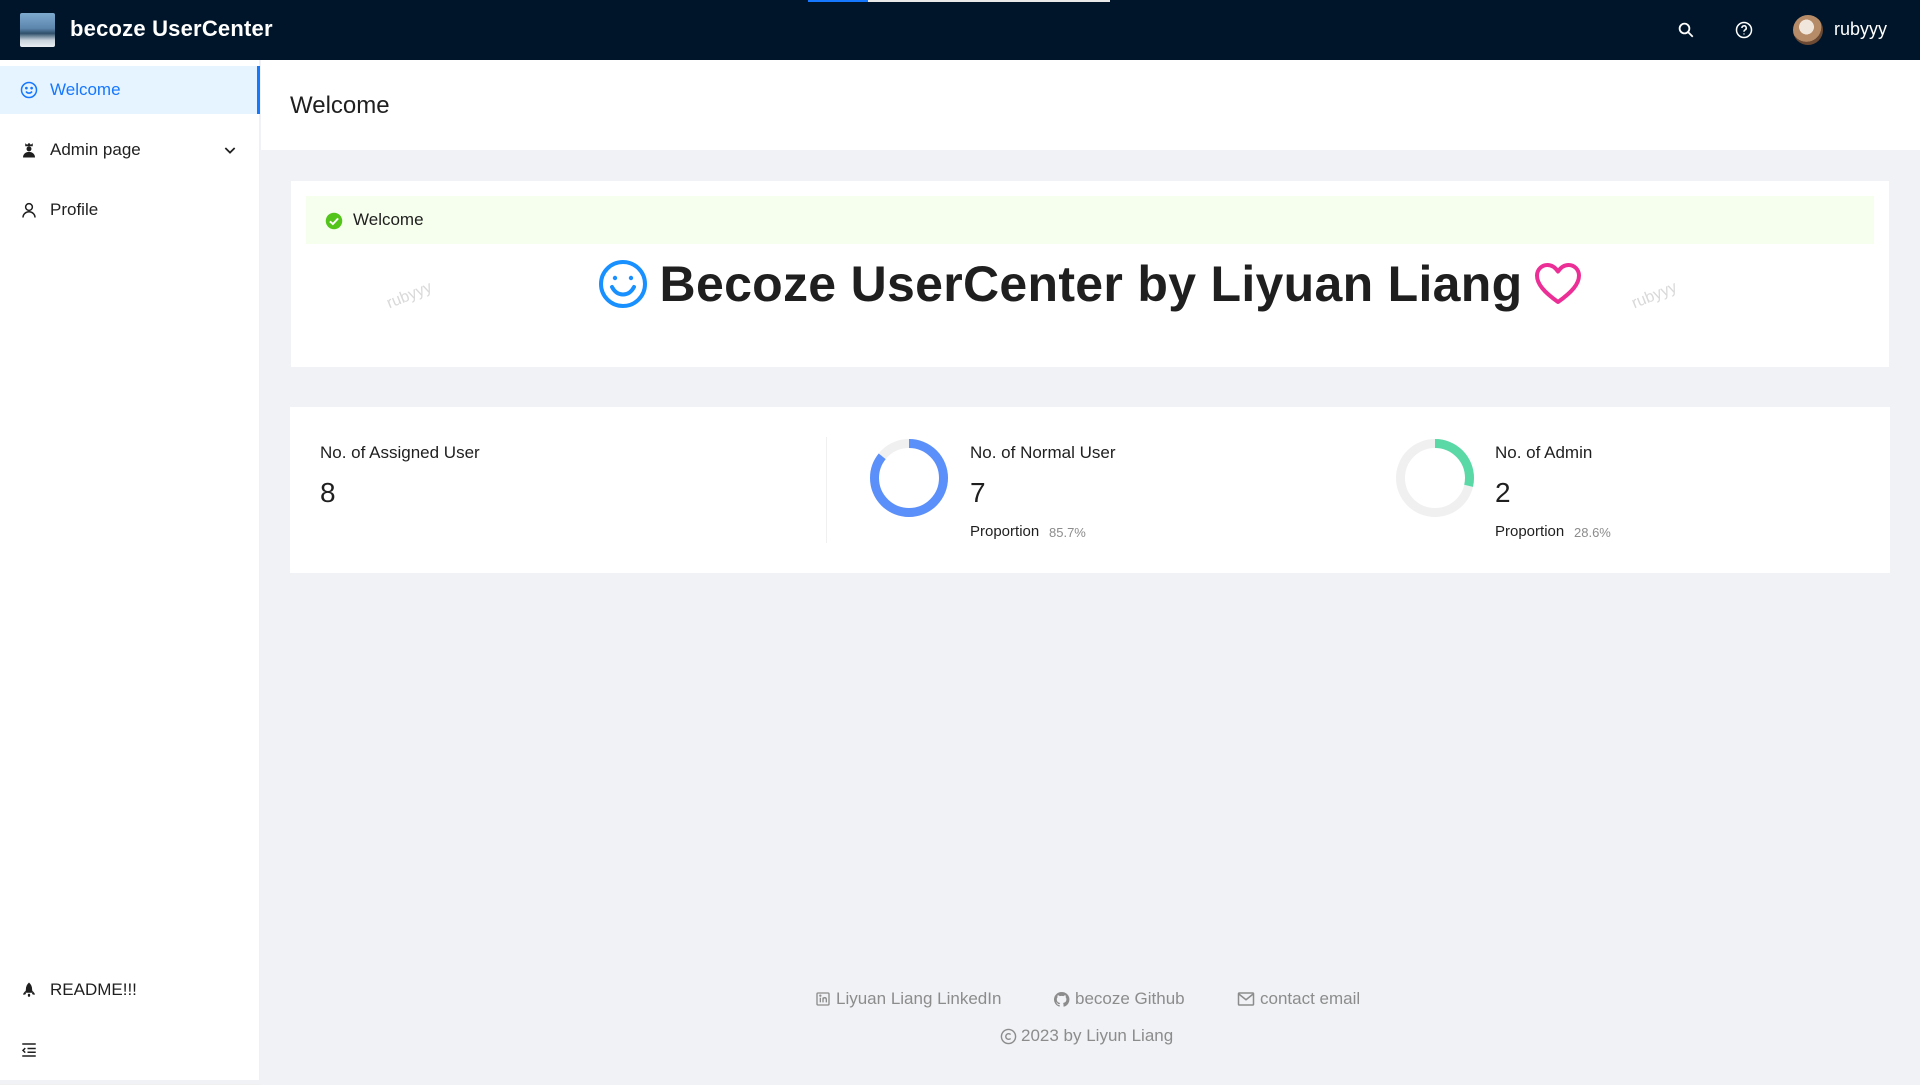  Describe the element at coordinates (1061, 999) in the screenshot. I see `github-icon` at that location.